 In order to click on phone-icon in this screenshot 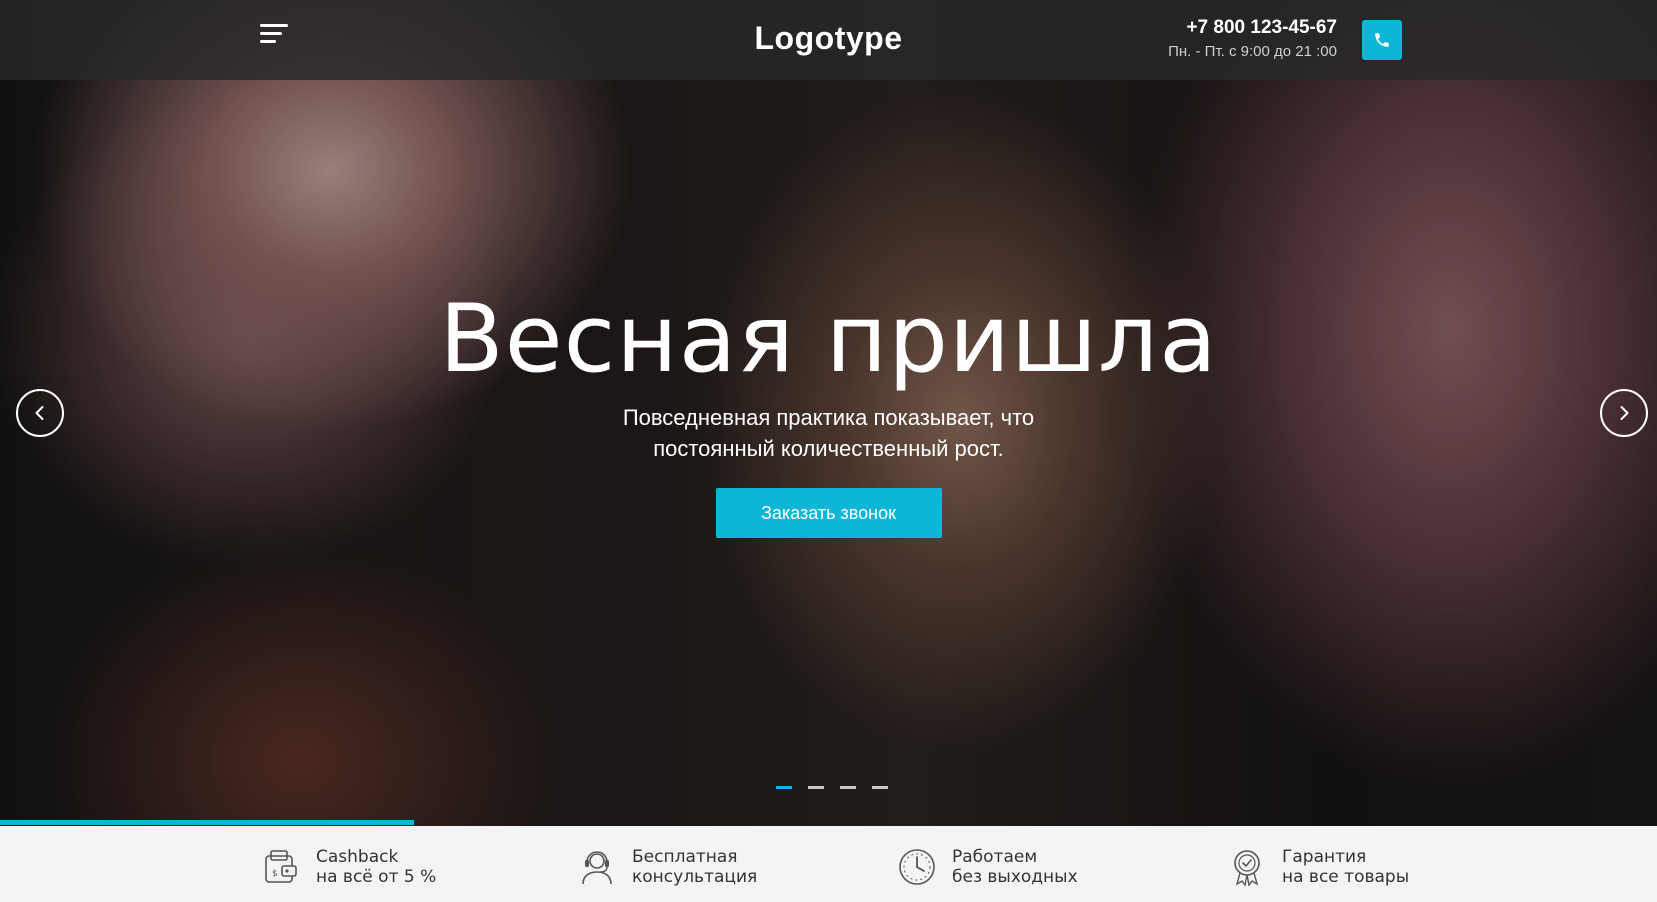, I will do `click(1382, 40)`.